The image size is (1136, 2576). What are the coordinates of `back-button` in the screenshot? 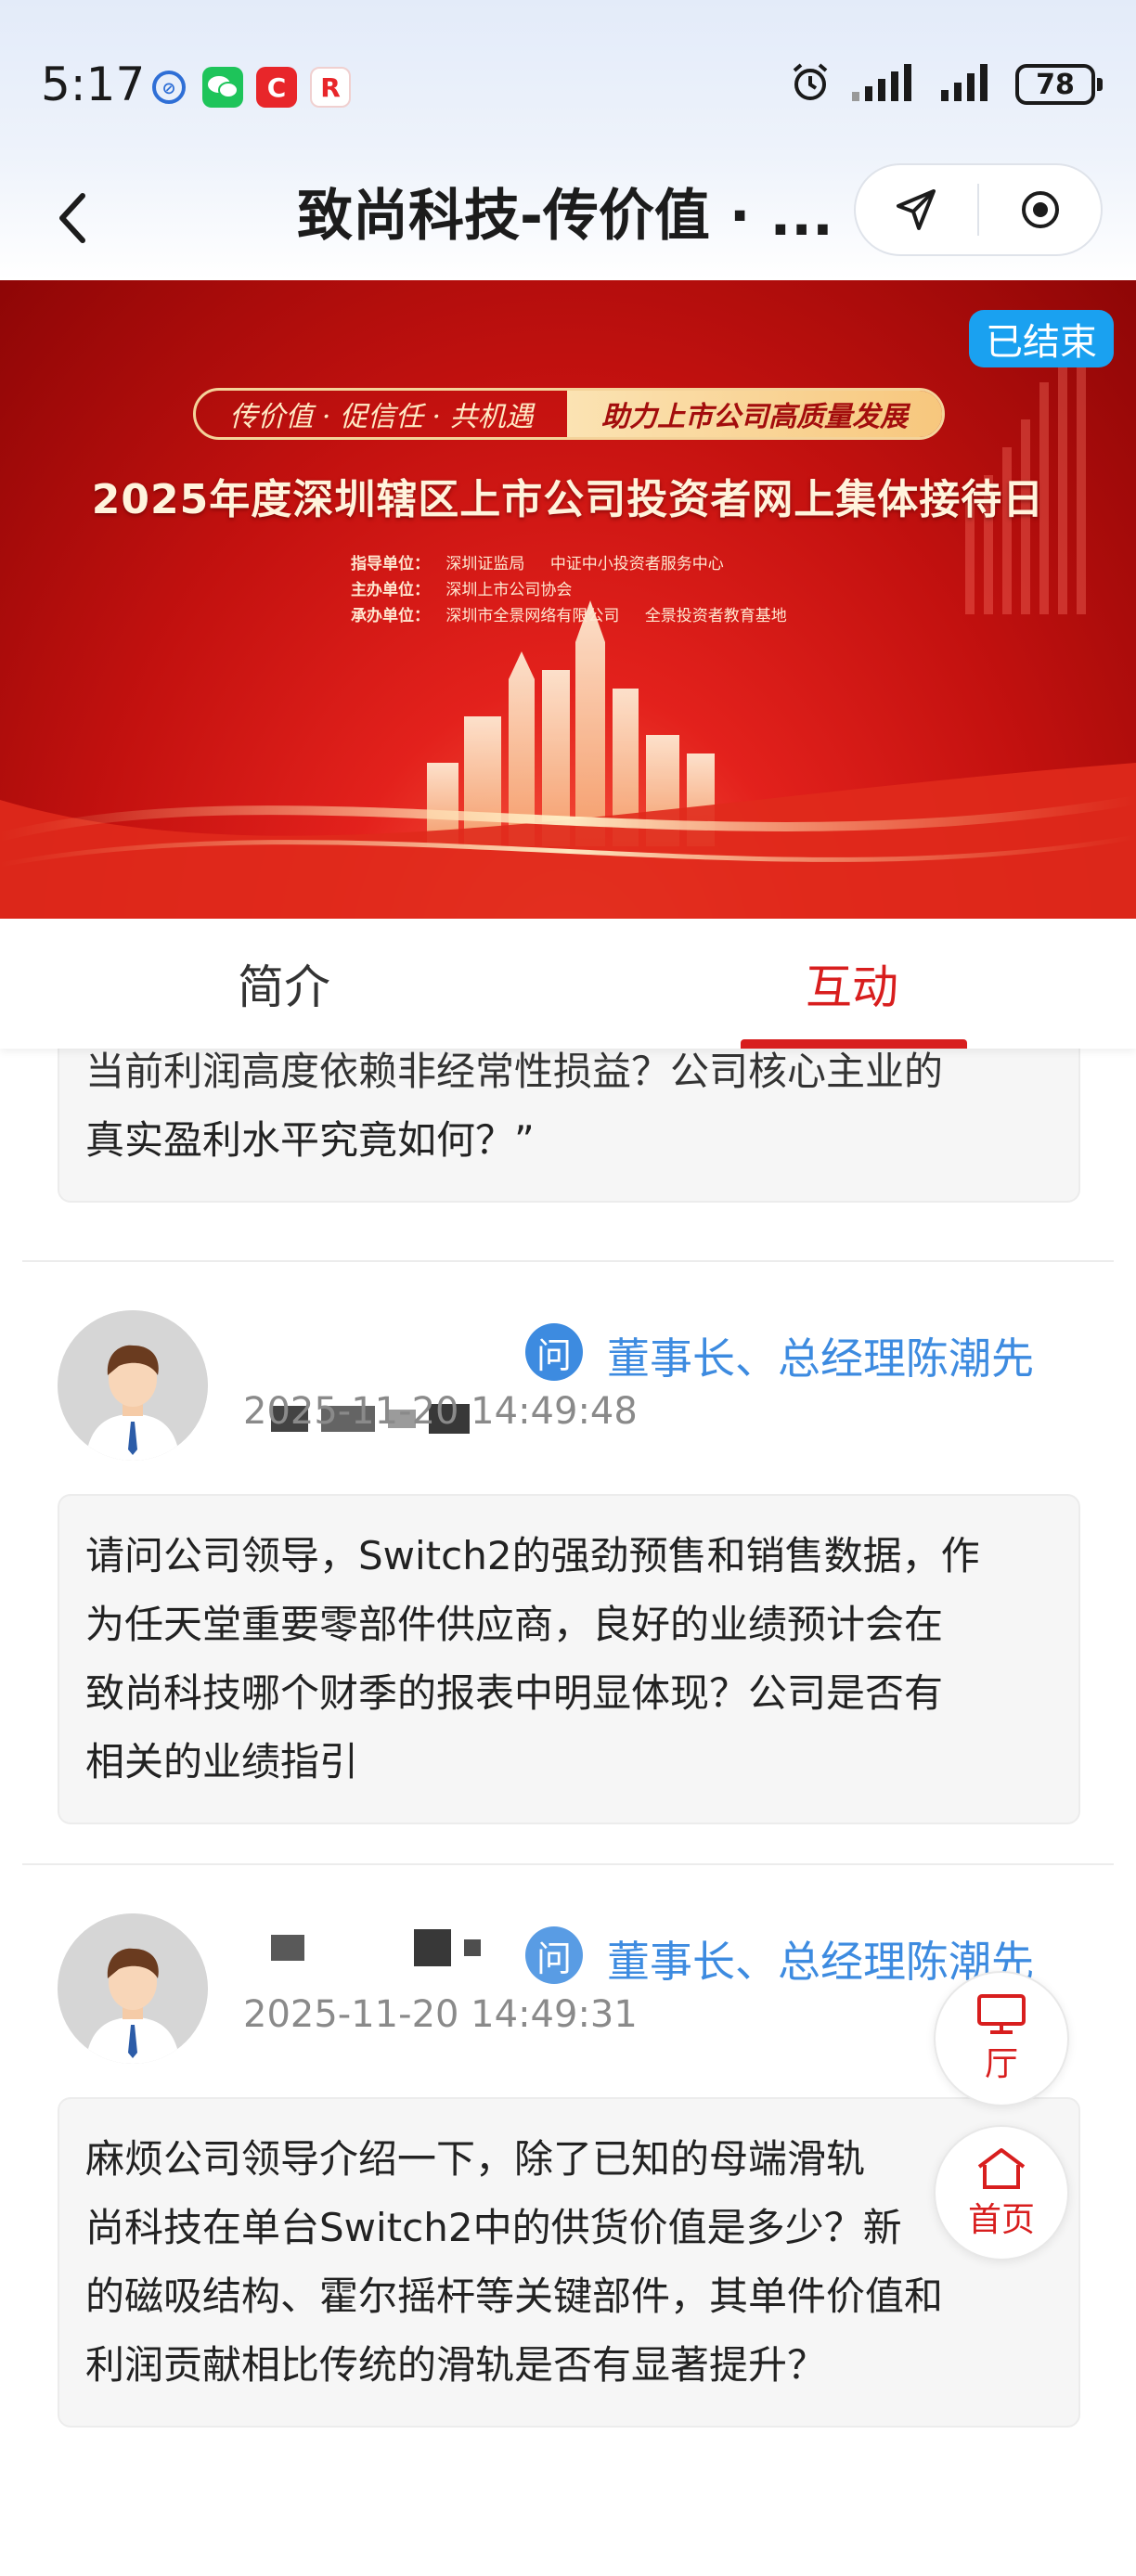 It's located at (73, 218).